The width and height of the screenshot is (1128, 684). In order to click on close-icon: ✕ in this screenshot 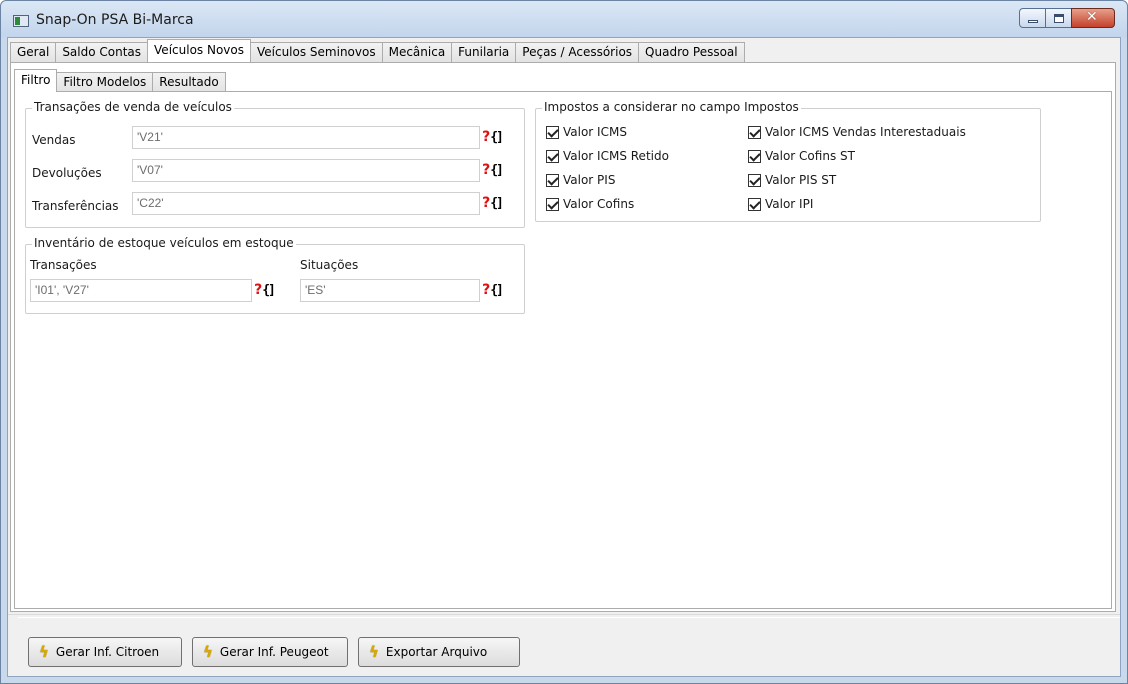, I will do `click(1092, 17)`.